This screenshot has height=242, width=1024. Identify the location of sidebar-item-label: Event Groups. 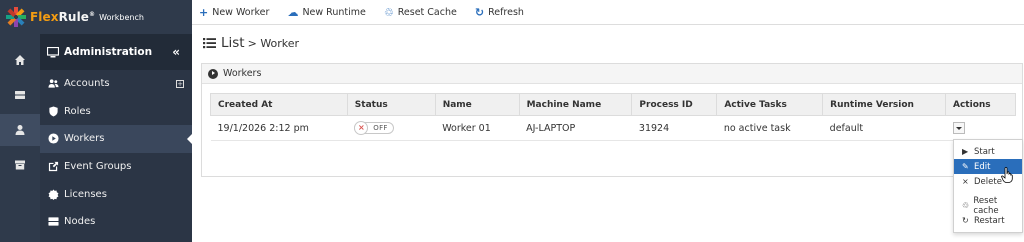
(98, 167).